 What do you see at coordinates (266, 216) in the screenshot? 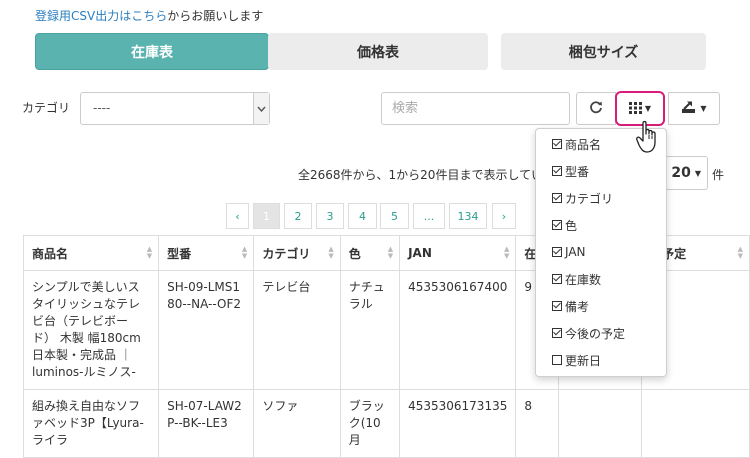
I see `pagination-page-1: 1` at bounding box center [266, 216].